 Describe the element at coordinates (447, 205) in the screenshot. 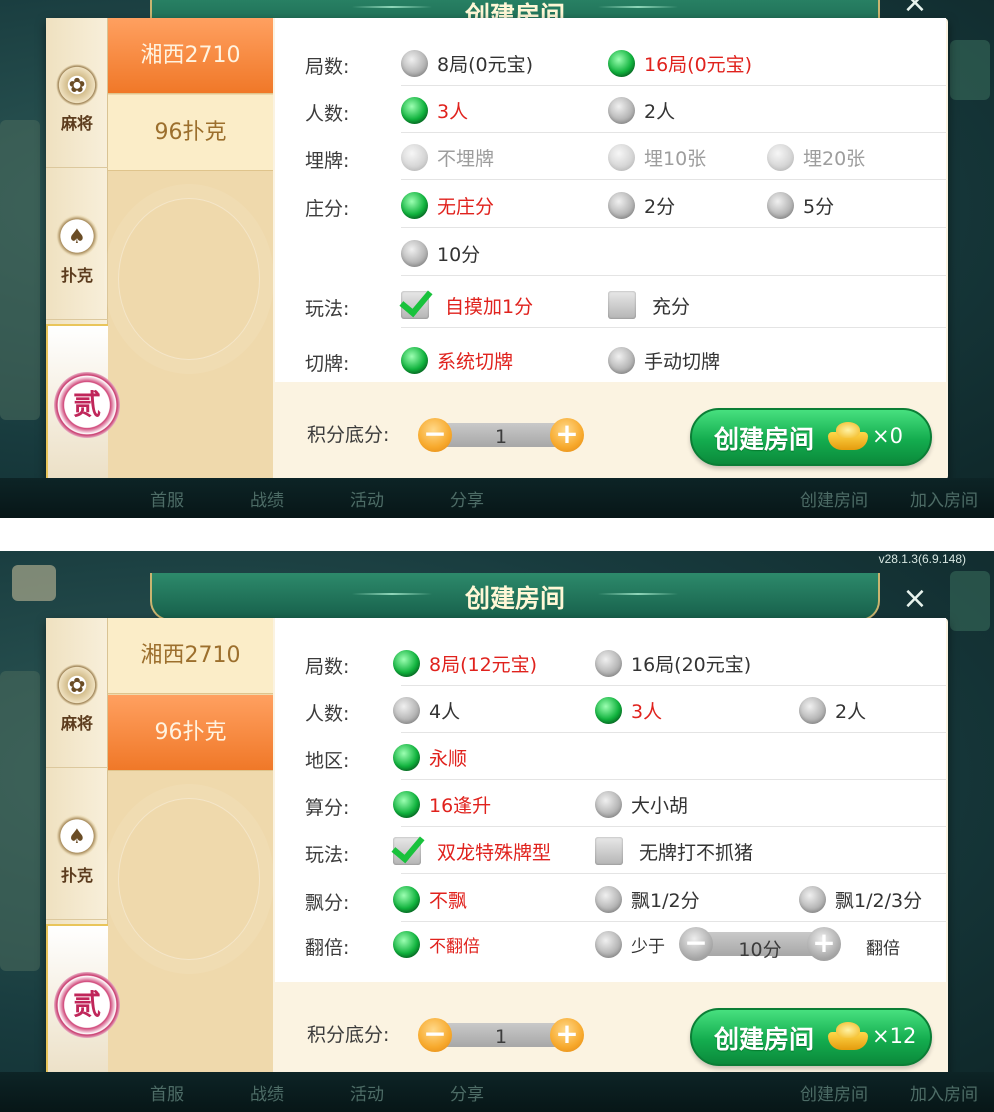

I see `option-no-dealer-score: 无庄分` at that location.